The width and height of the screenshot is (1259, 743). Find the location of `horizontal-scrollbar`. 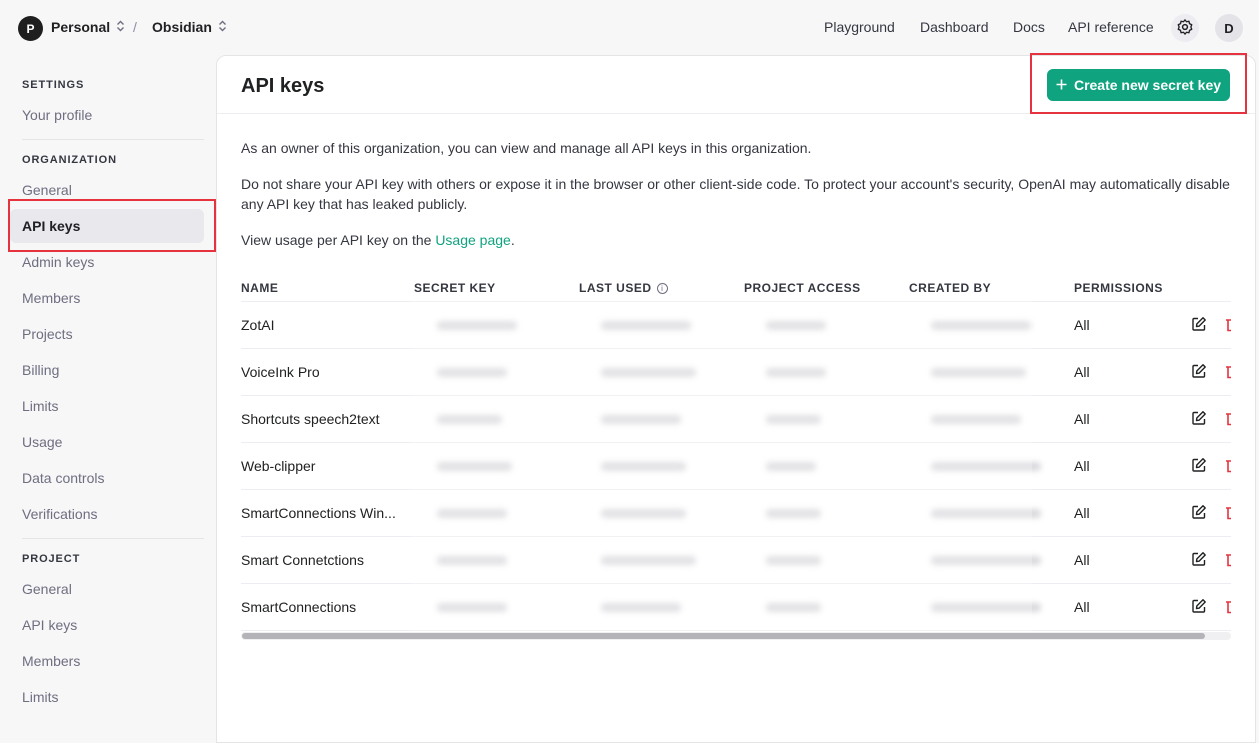

horizontal-scrollbar is located at coordinates (736, 636).